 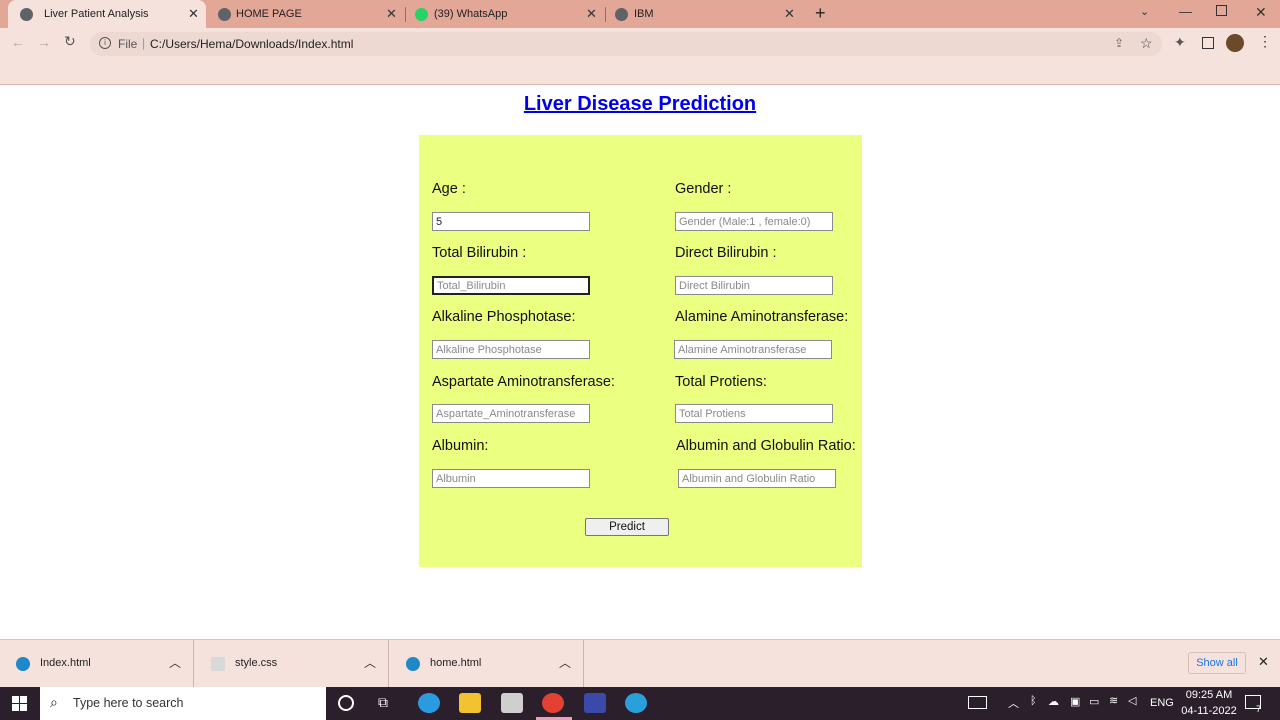 What do you see at coordinates (1185, 11) in the screenshot?
I see `minimize-icon: —` at bounding box center [1185, 11].